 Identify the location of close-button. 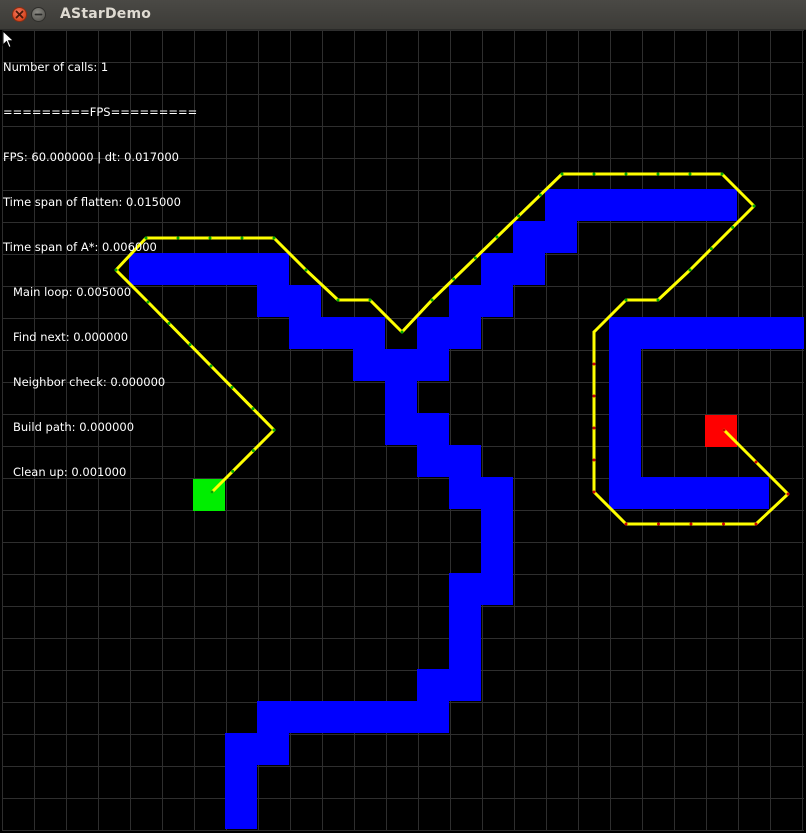
(19, 14).